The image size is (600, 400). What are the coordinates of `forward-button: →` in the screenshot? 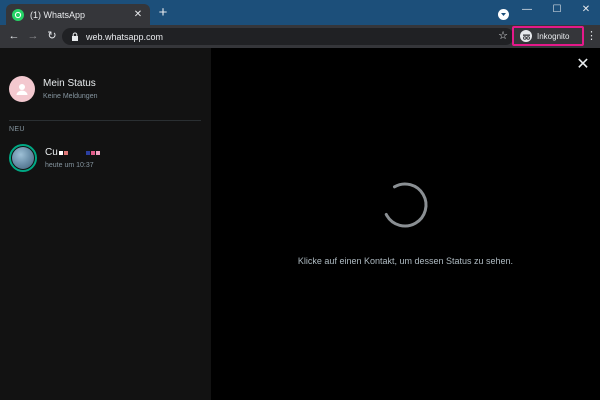 It's located at (33, 36).